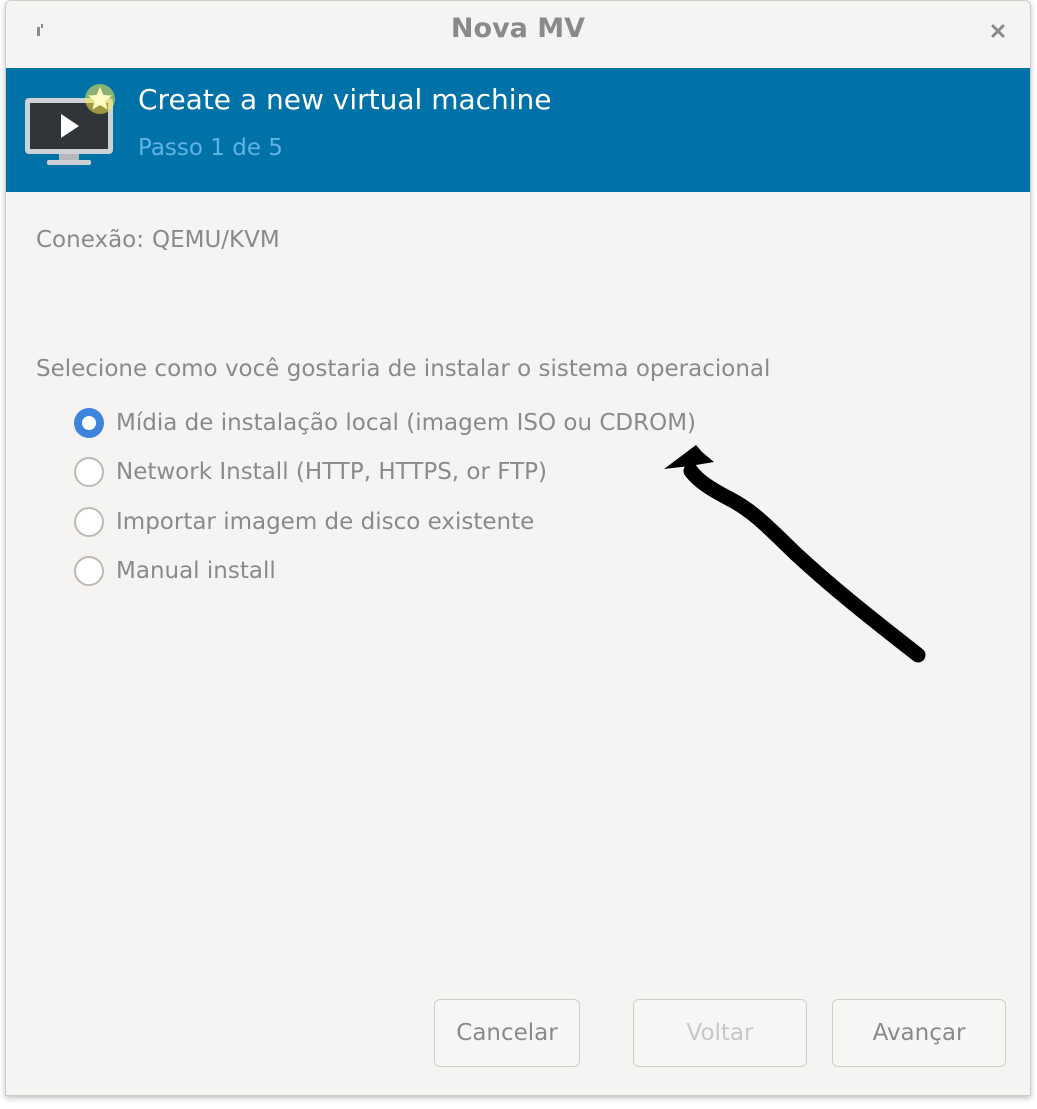 The image size is (1037, 1109). Describe the element at coordinates (215, 240) in the screenshot. I see `connection-value: QEMU/KVM` at that location.